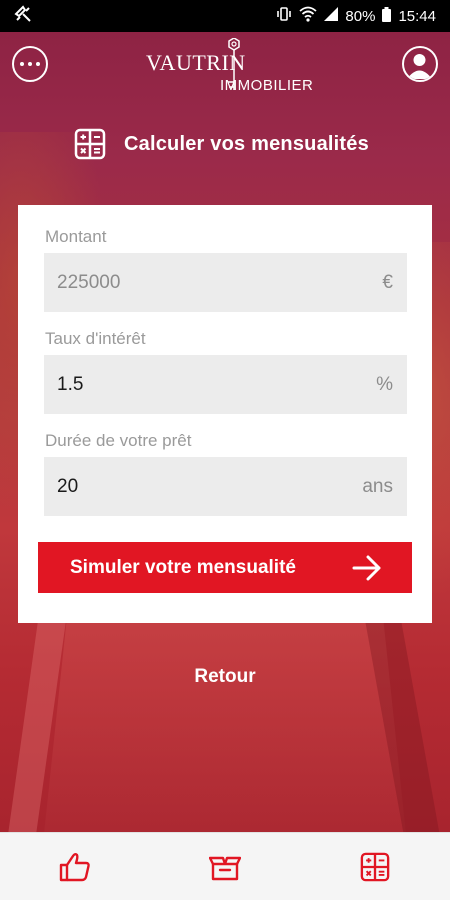  Describe the element at coordinates (68, 486) in the screenshot. I see `duration-value: 20` at that location.